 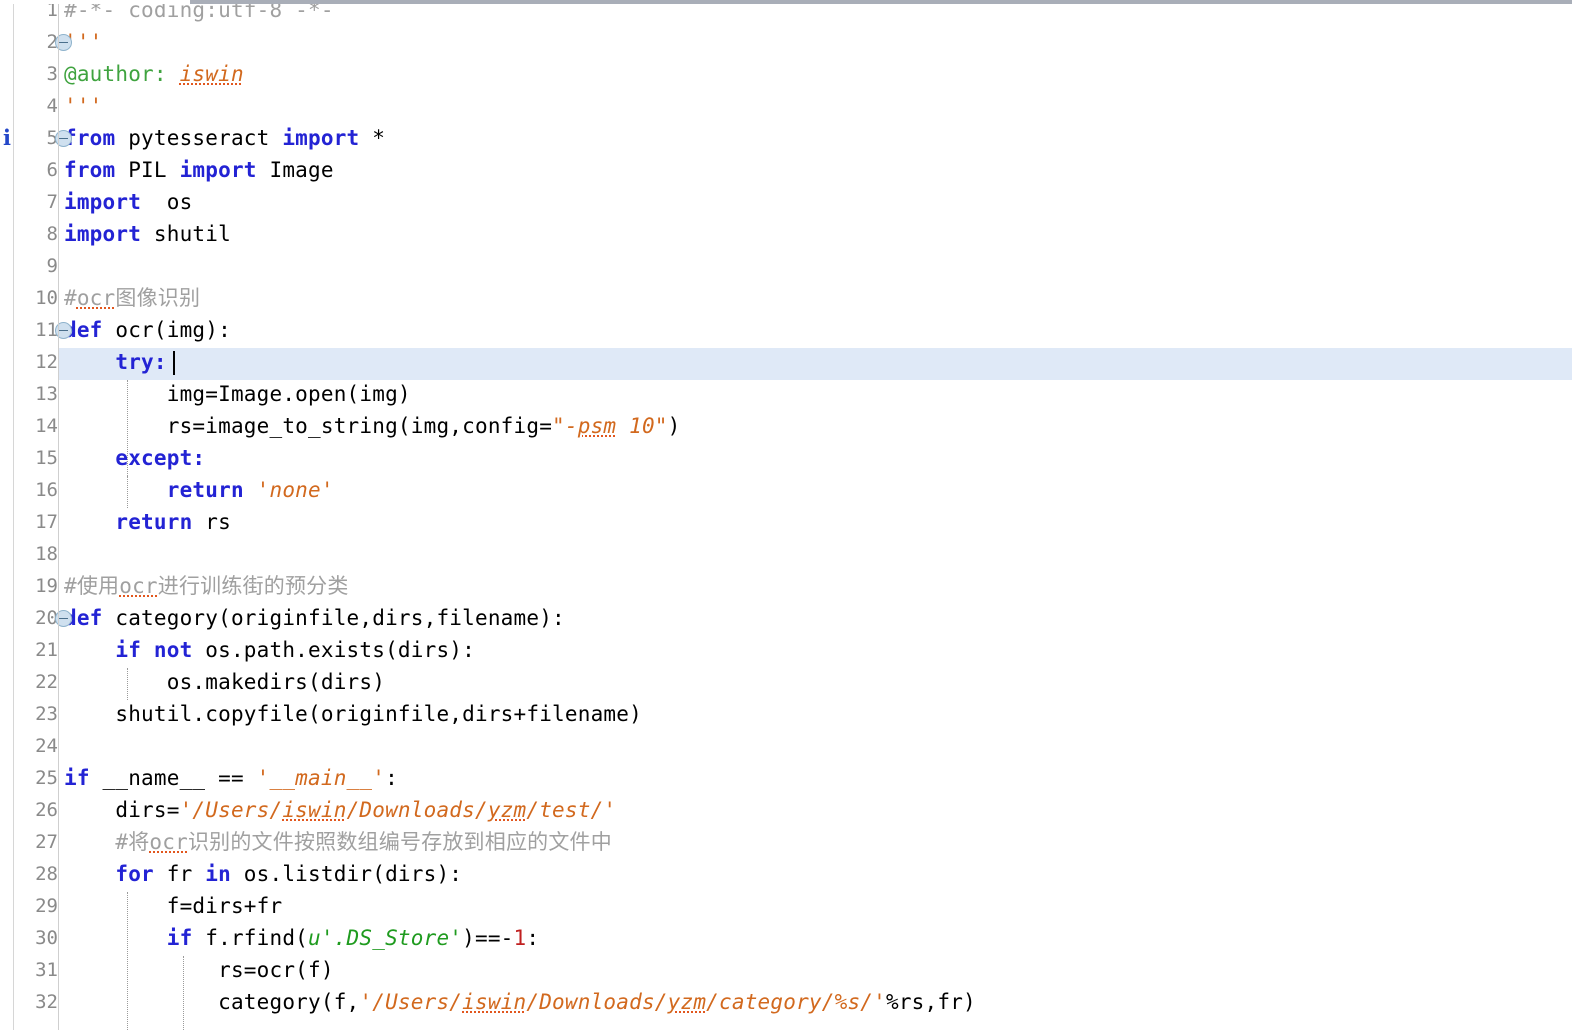 What do you see at coordinates (52, 170) in the screenshot?
I see `line-number-6: 6` at bounding box center [52, 170].